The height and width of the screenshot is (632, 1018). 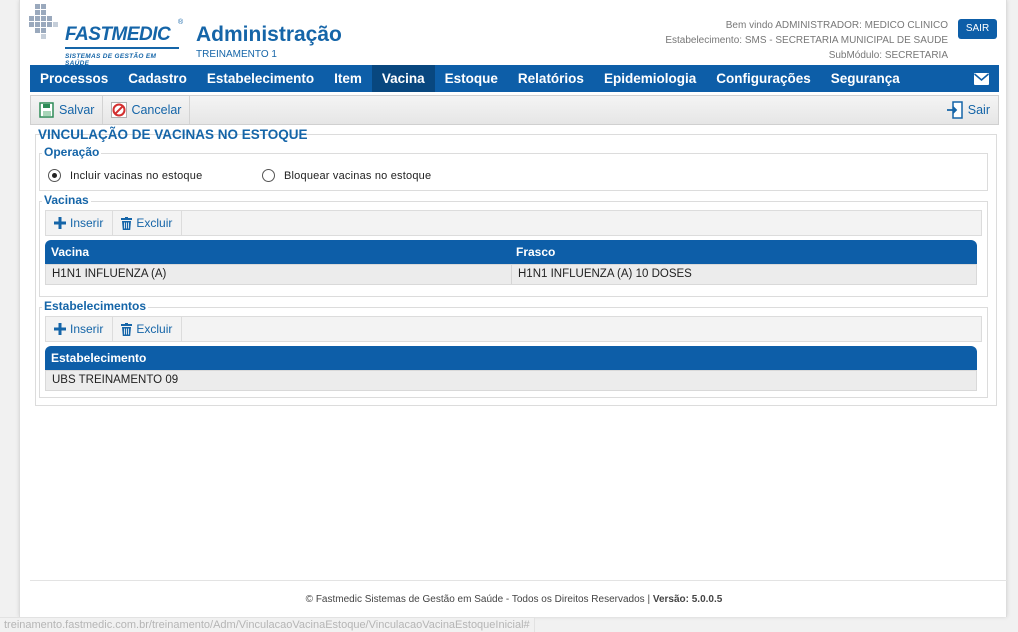 I want to click on exit-label: Sair, so click(x=978, y=110).